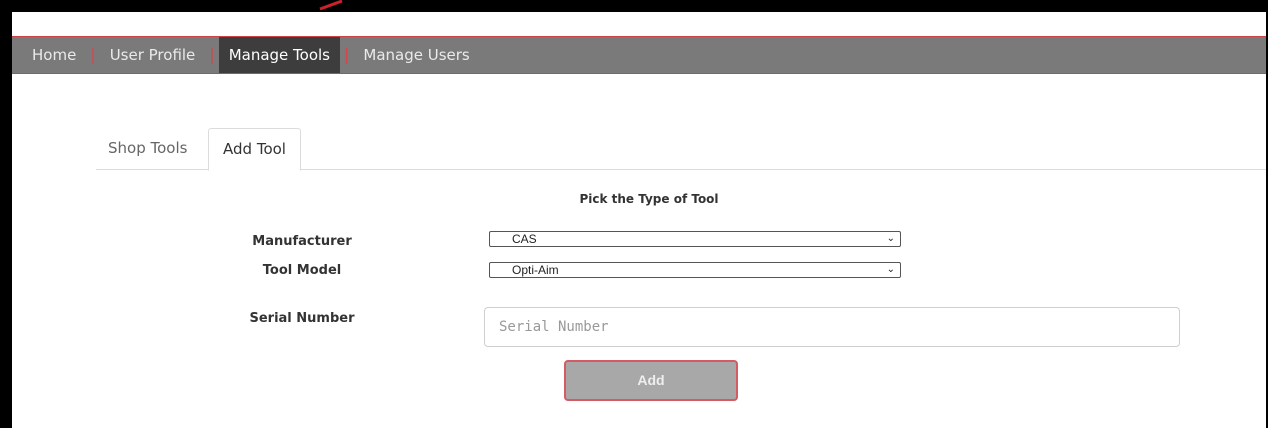  Describe the element at coordinates (681, 149) in the screenshot. I see `tab-bar: Shop Tools Add Tool` at that location.